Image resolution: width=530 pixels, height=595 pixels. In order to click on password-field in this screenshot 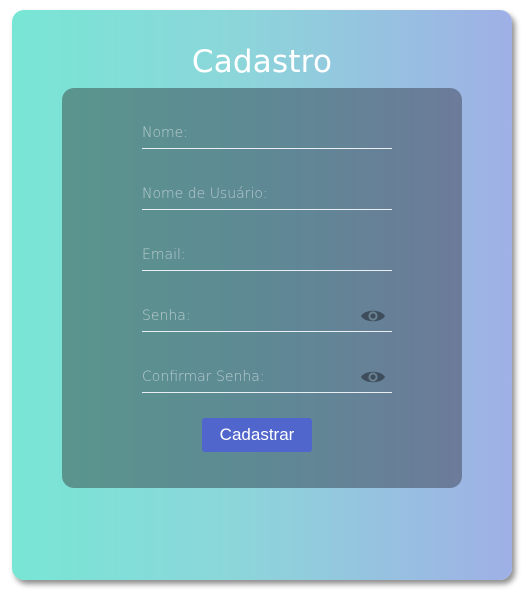, I will do `click(267, 317)`.